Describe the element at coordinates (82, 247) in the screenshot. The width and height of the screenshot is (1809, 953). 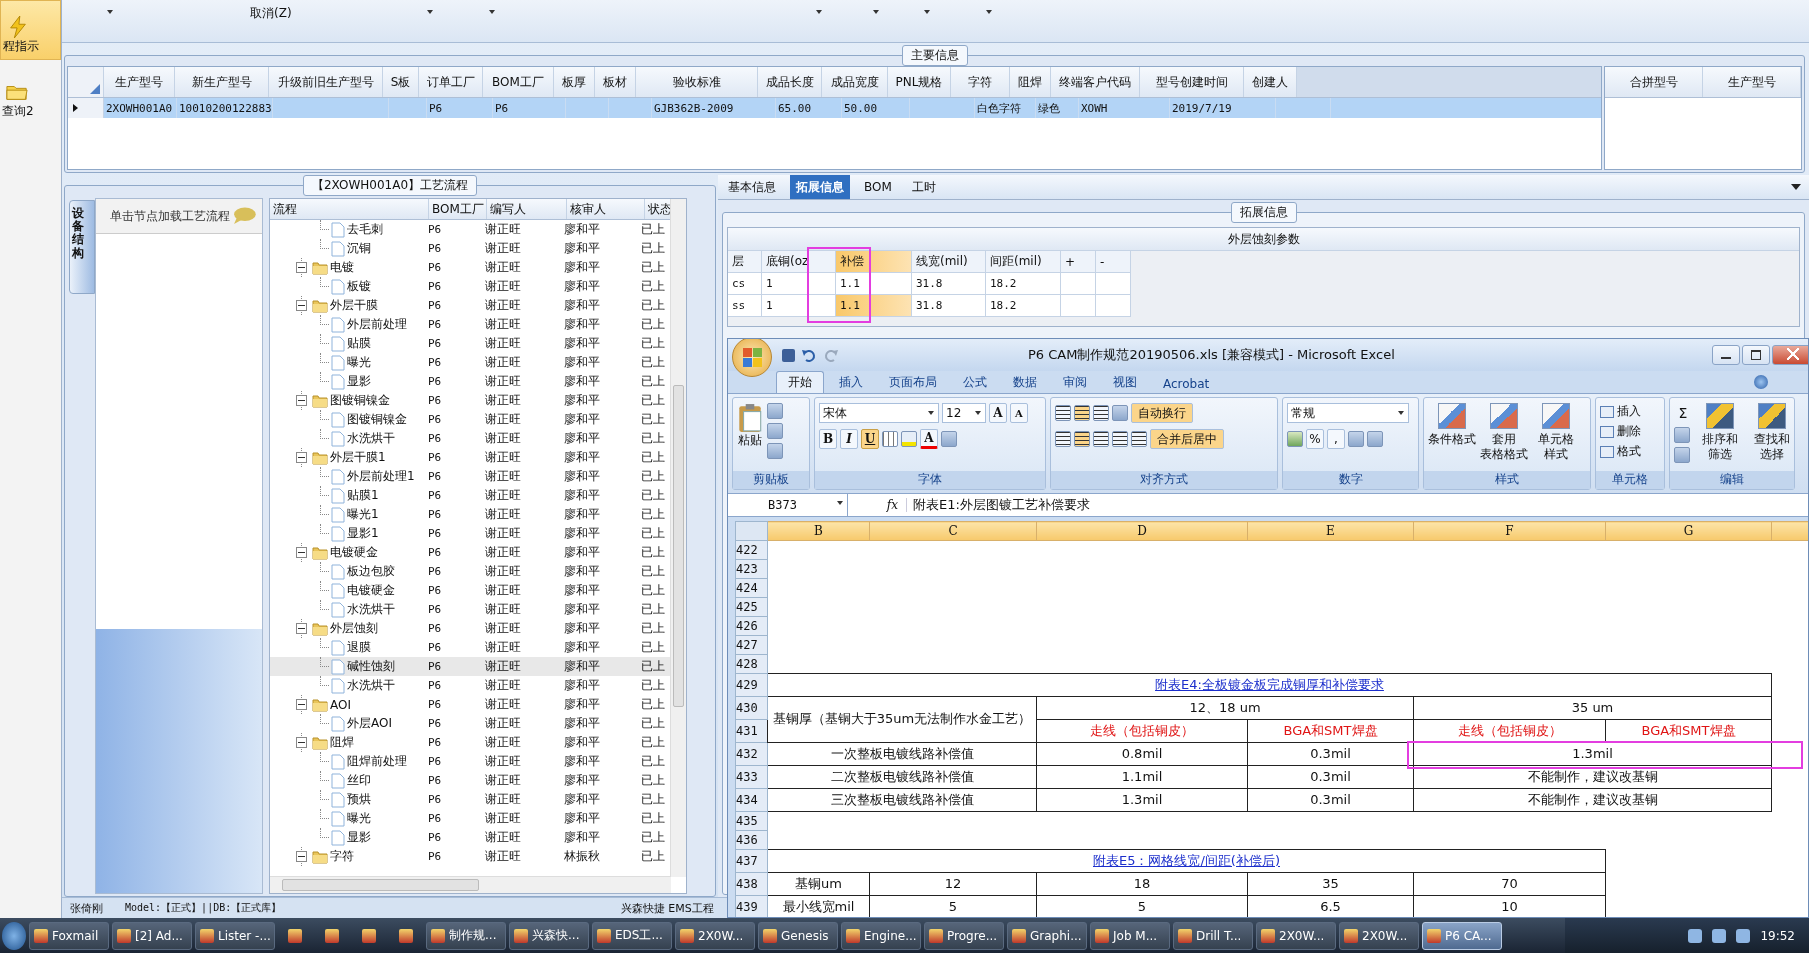
I see `side-tab: 设备结构` at that location.